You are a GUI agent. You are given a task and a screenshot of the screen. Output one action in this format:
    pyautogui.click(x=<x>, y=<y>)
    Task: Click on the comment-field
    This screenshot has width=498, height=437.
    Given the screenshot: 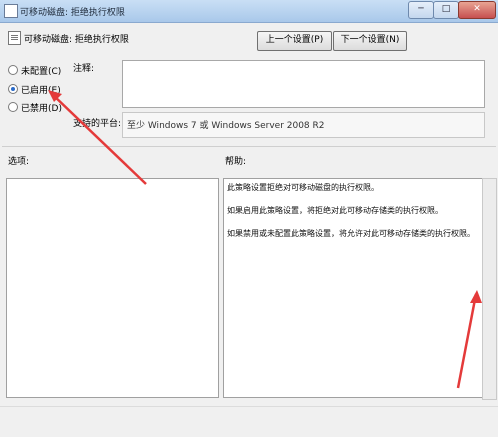 What is the action you would take?
    pyautogui.click(x=303, y=84)
    